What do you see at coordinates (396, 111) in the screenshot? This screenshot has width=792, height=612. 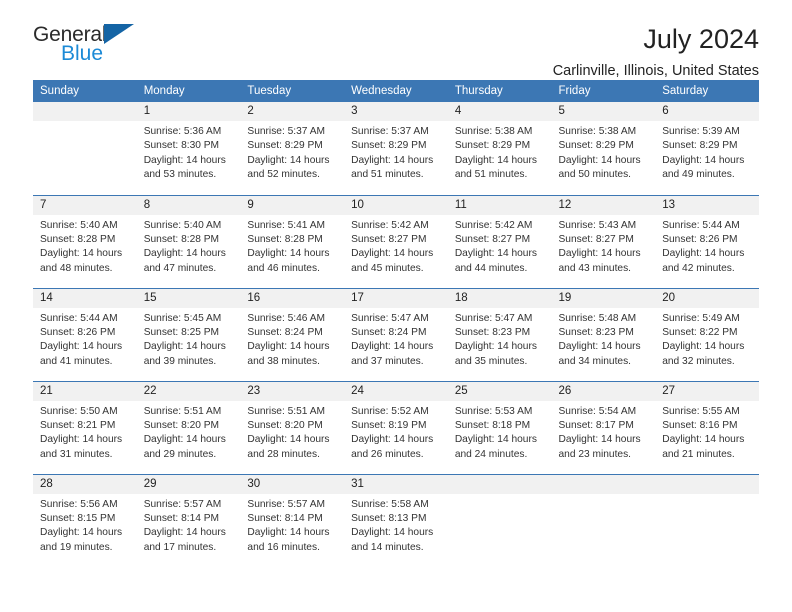 I see `day-number: 3` at bounding box center [396, 111].